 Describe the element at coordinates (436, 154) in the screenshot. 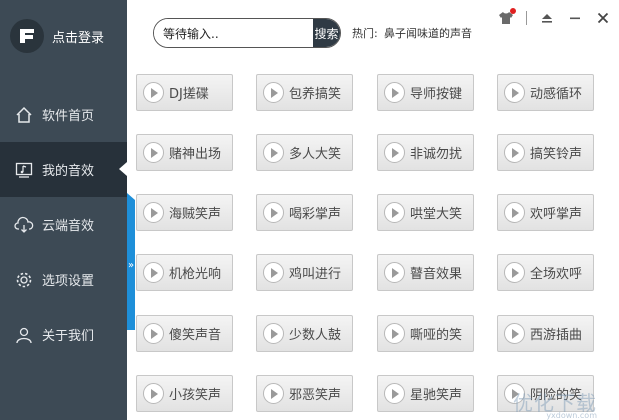

I see `sound-effect-label: 非诚勿扰` at that location.